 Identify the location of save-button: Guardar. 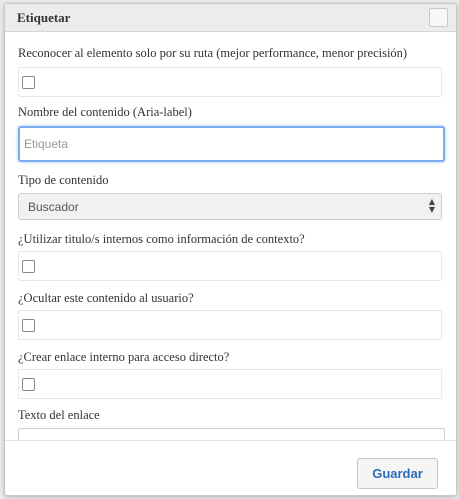
(397, 473).